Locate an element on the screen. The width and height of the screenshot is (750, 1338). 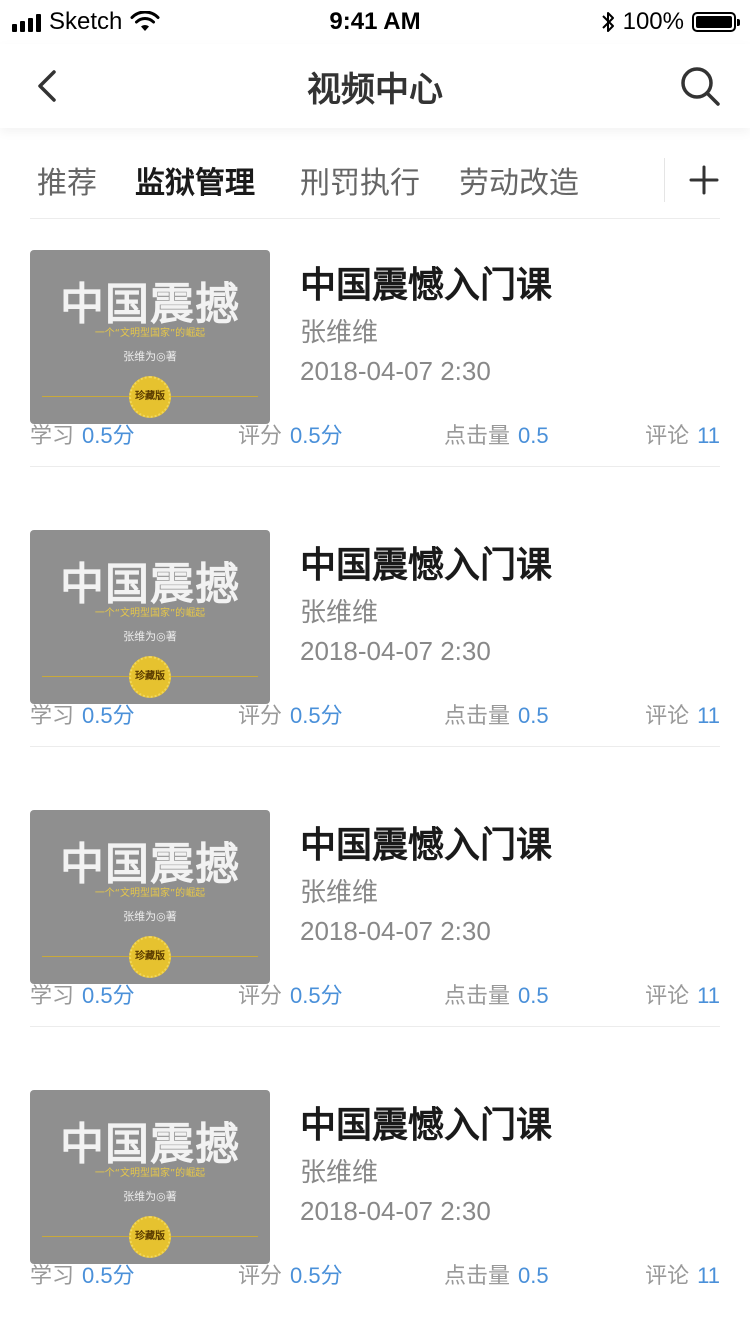
category-tabs: 推荐 监狱管理 刑罚执行 劳动改造 is located at coordinates (375, 179).